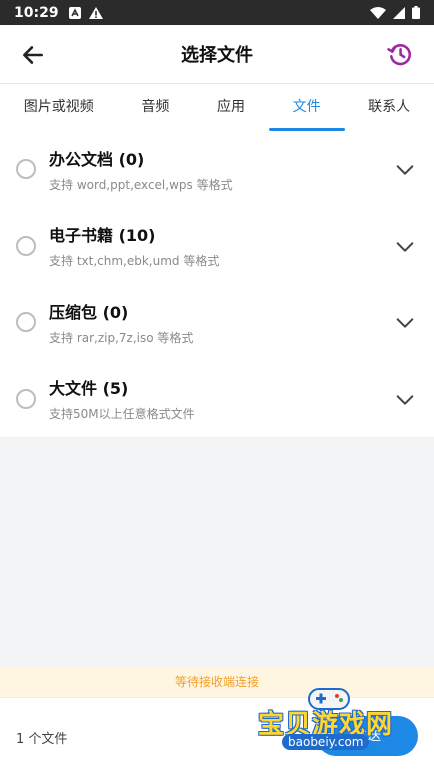  I want to click on category-title: 压缩包 (0), so click(89, 312).